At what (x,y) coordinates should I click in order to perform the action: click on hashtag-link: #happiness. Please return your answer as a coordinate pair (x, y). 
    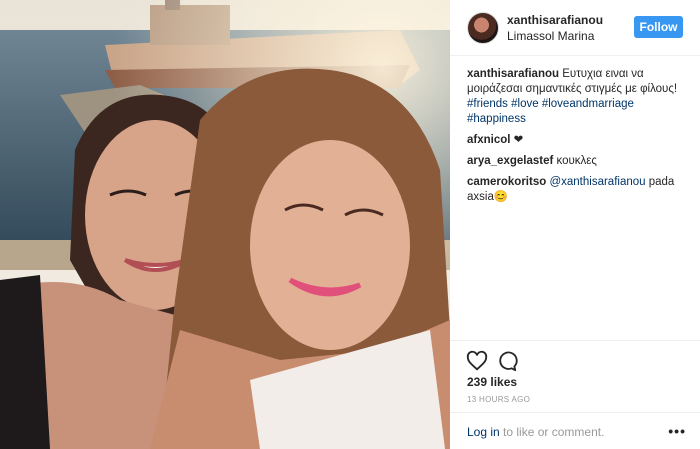
    Looking at the image, I should click on (496, 119).